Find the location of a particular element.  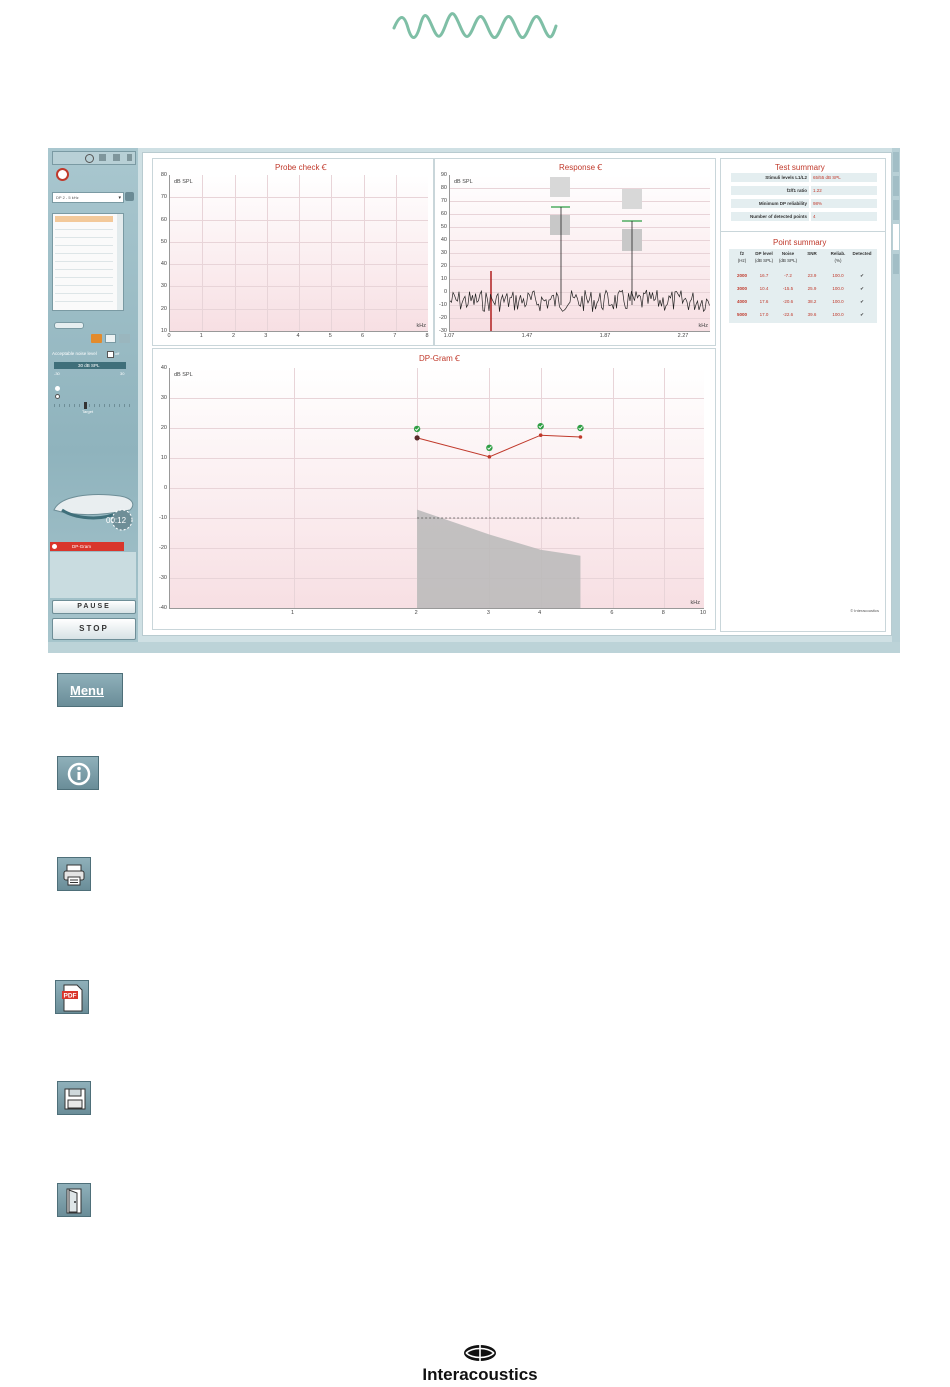

timer: 00:12 is located at coordinates (116, 520).